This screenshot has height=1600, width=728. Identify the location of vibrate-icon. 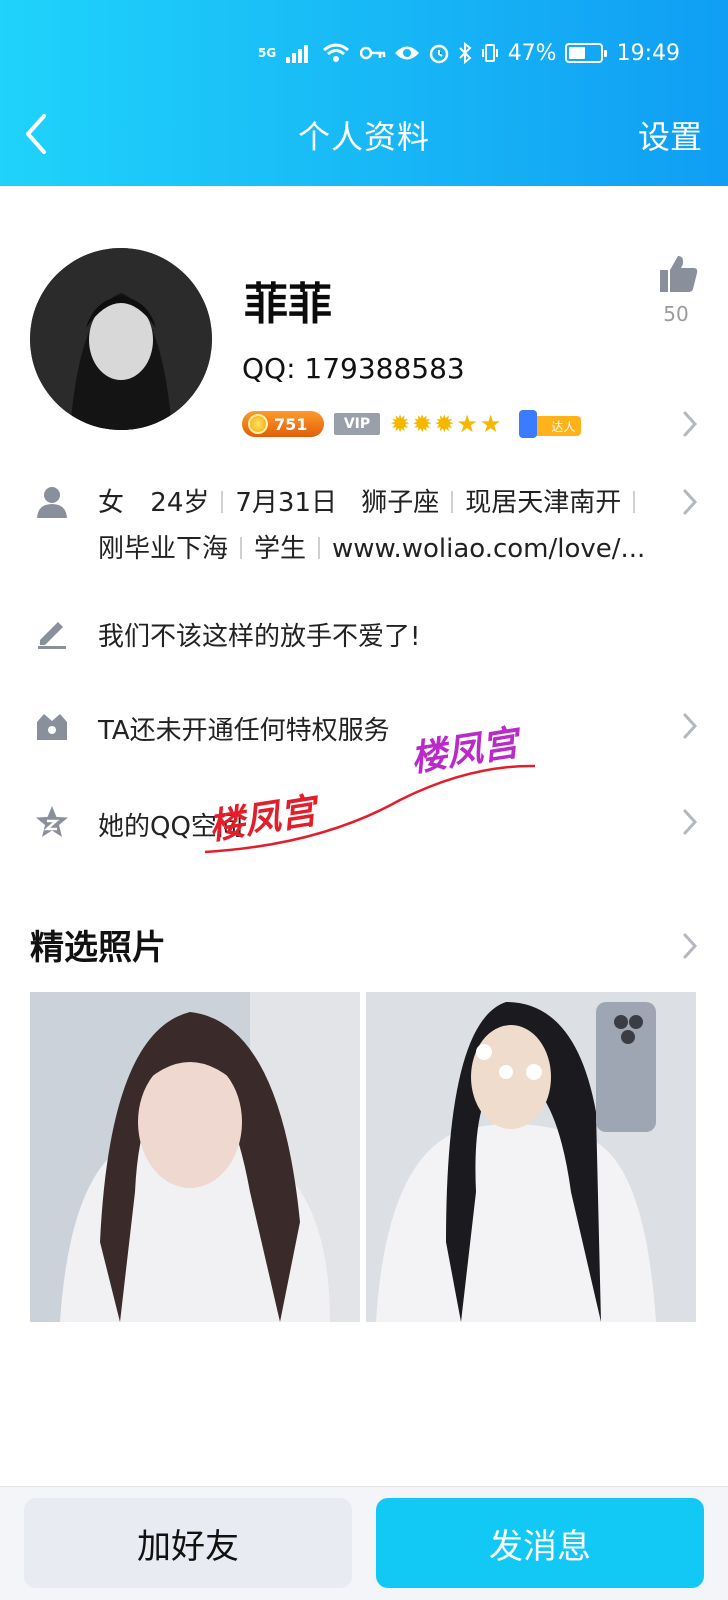
(489, 53).